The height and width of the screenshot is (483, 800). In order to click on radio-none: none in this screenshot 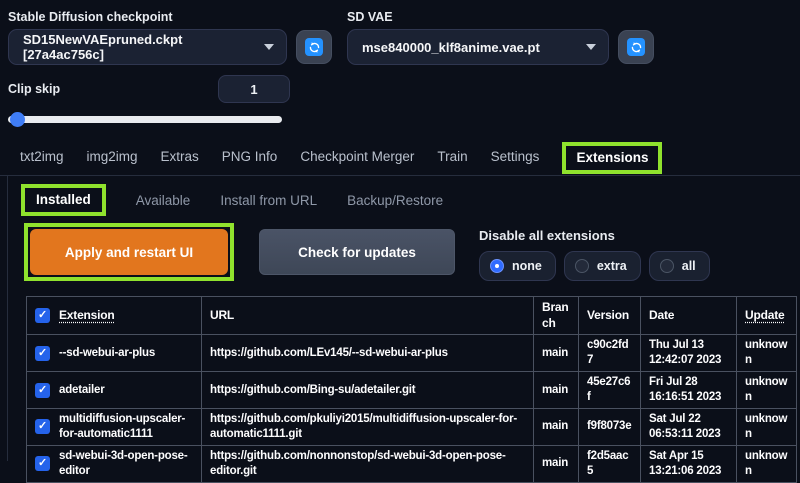, I will do `click(517, 266)`.